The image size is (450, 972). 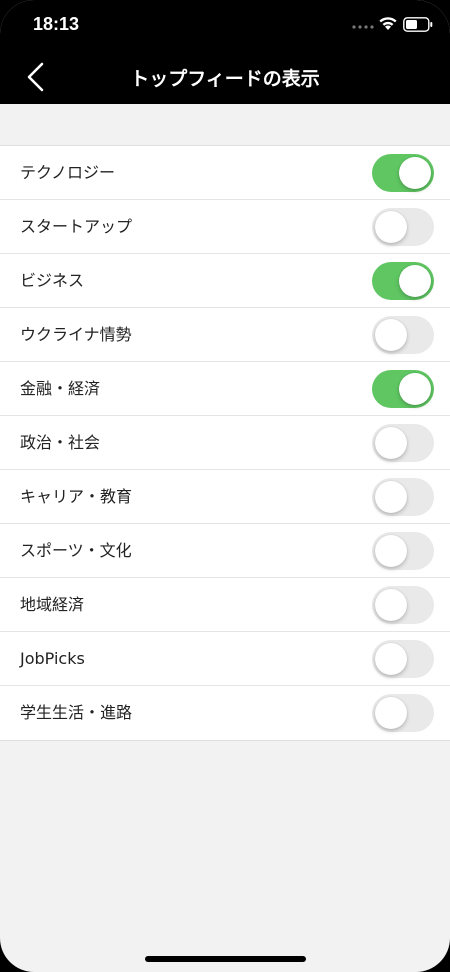 I want to click on list-item: スタートアップ, so click(x=225, y=227).